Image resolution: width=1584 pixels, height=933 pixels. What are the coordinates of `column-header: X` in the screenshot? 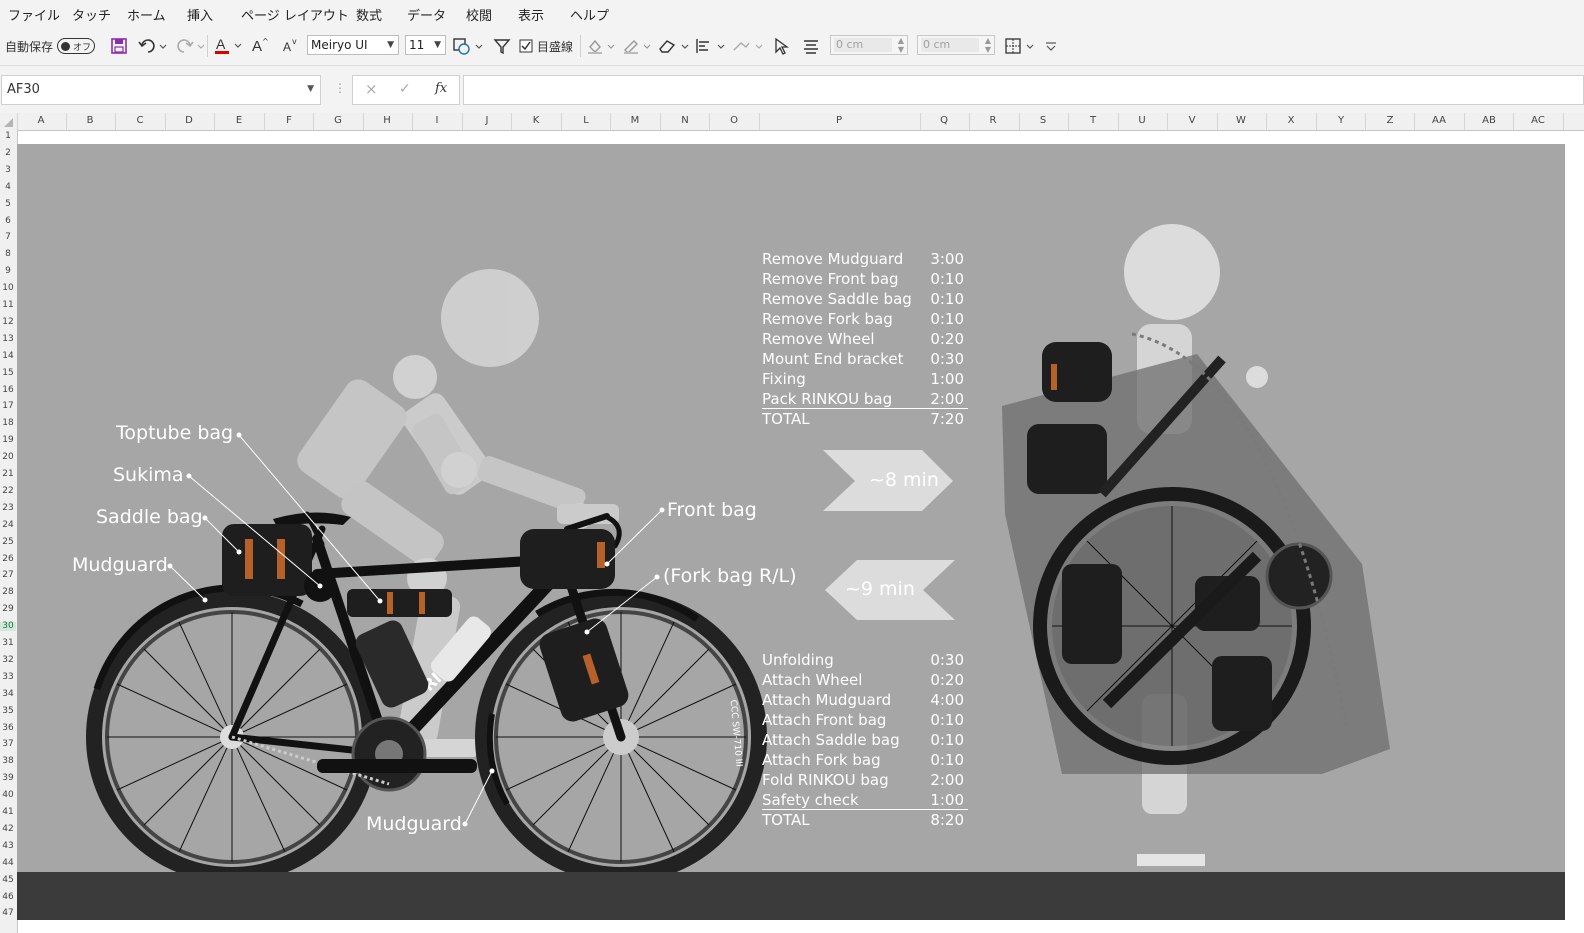 It's located at (1291, 120).